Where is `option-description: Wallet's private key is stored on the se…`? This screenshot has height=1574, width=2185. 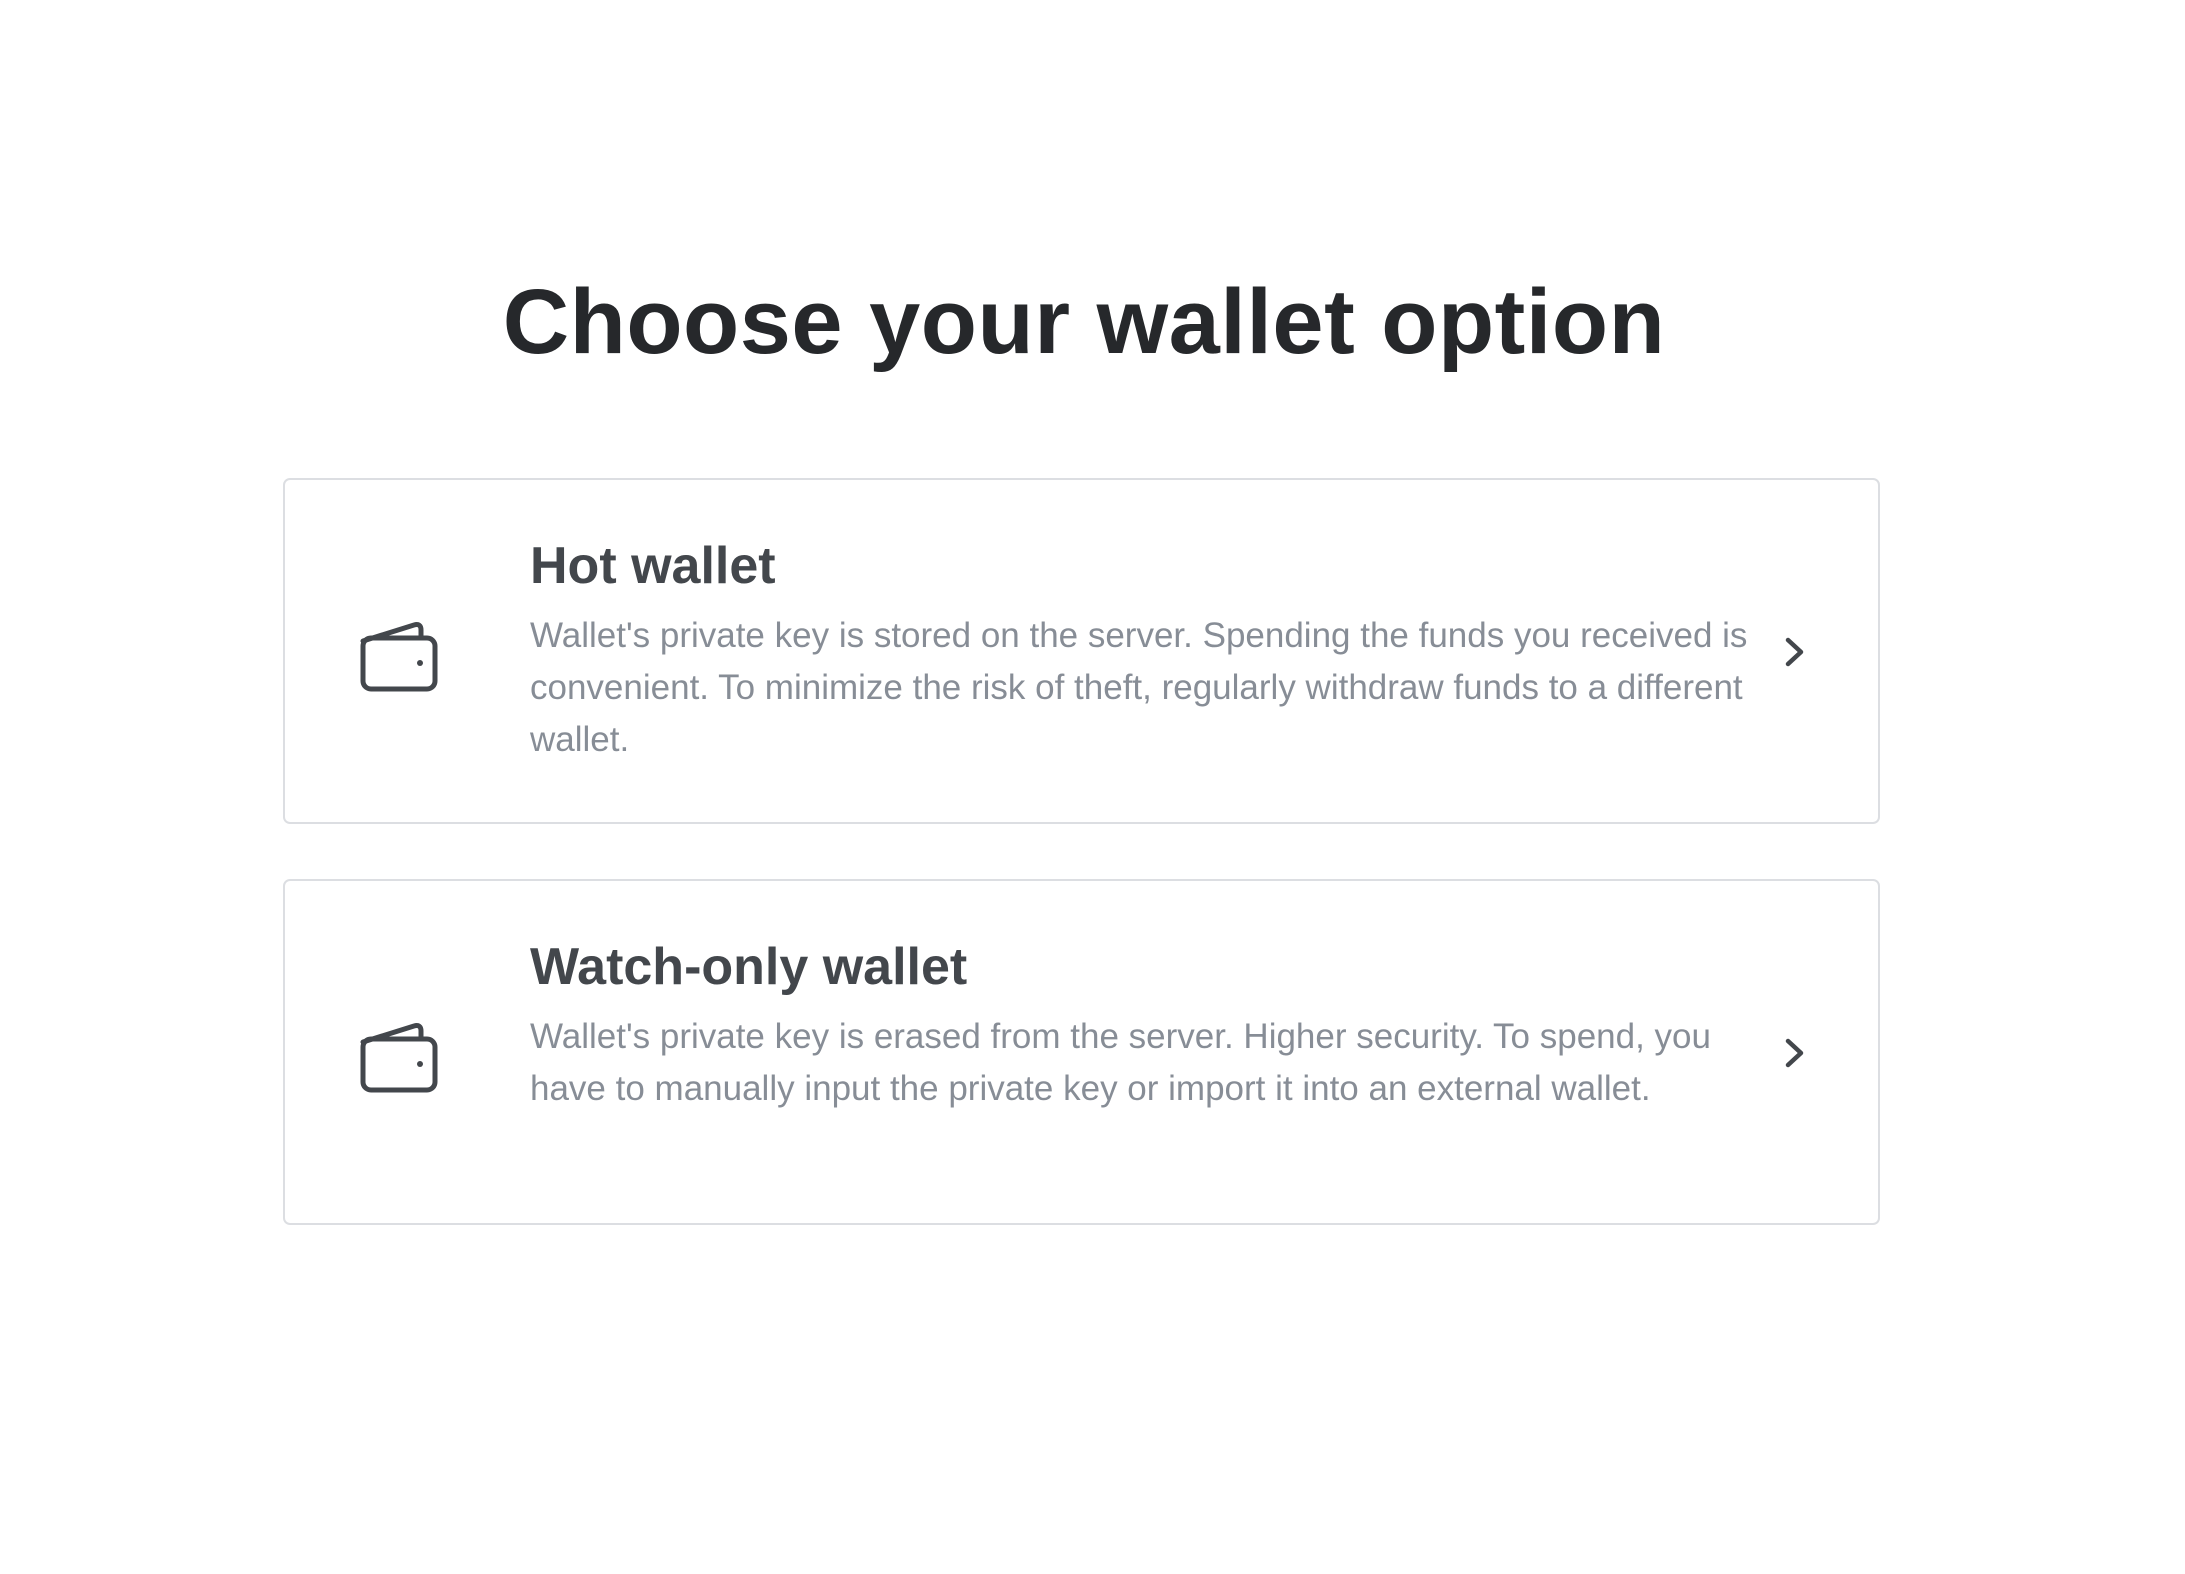
option-description: Wallet's private key is stored on the se… is located at coordinates (1139, 687).